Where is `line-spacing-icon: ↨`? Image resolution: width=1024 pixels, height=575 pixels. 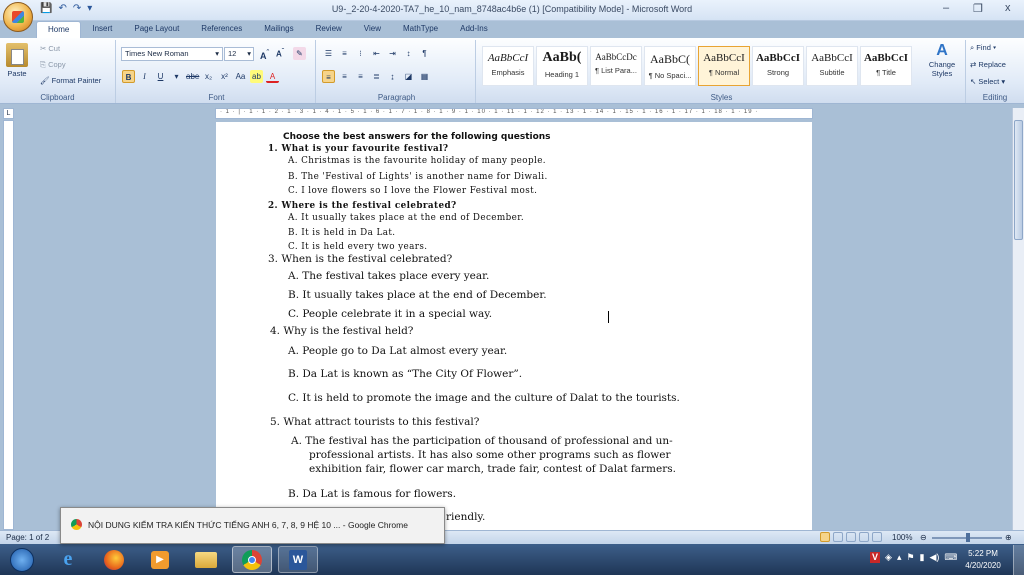 line-spacing-icon: ↨ is located at coordinates (392, 76).